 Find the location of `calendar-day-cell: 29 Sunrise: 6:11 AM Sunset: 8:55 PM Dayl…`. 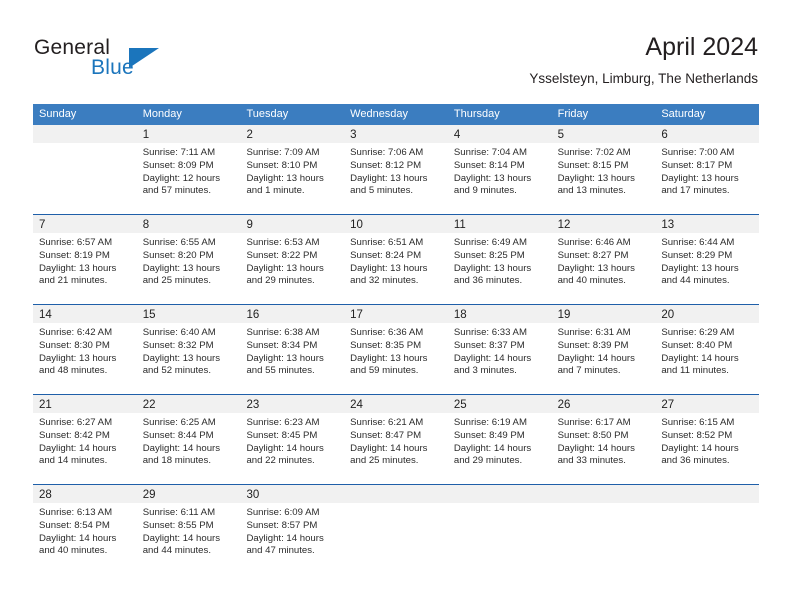

calendar-day-cell: 29 Sunrise: 6:11 AM Sunset: 8:55 PM Dayl… is located at coordinates (188, 529).